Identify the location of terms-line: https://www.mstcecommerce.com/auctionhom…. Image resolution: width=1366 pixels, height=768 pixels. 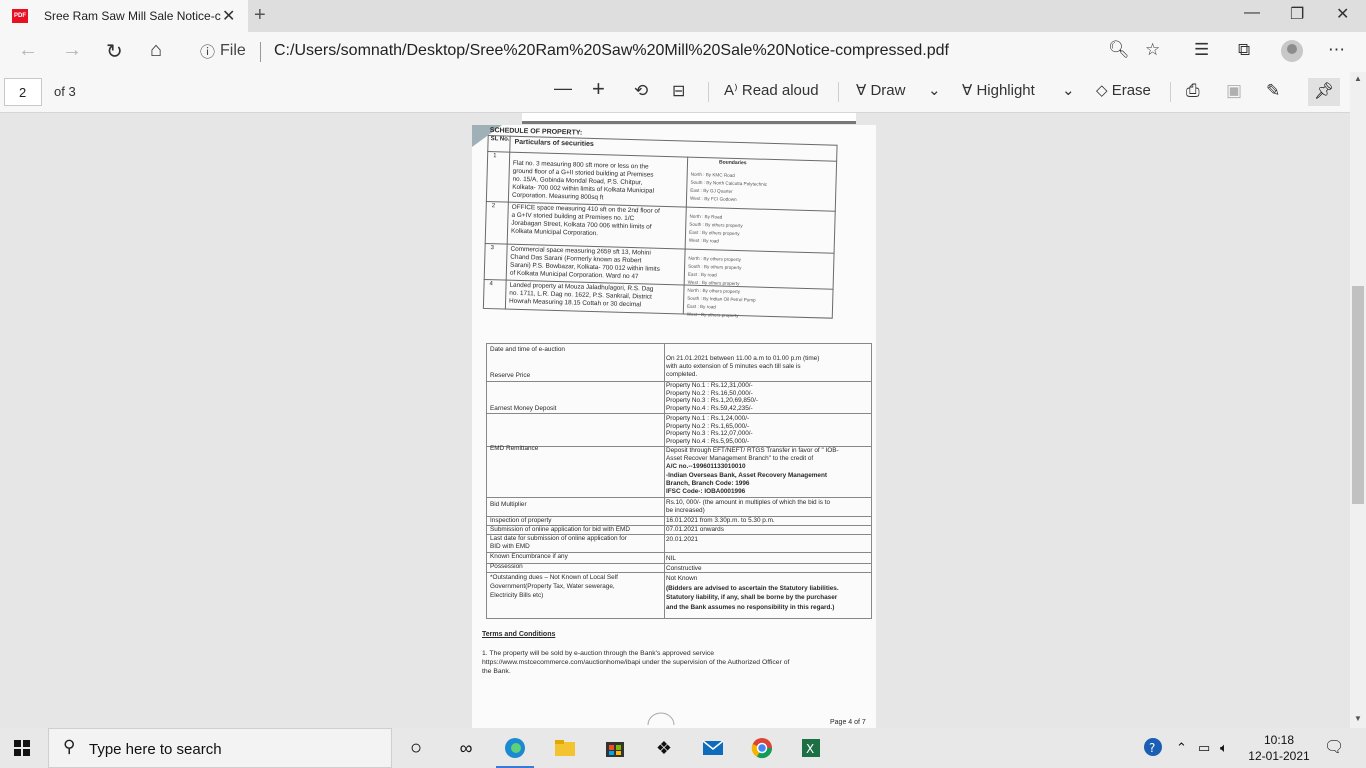
(636, 662).